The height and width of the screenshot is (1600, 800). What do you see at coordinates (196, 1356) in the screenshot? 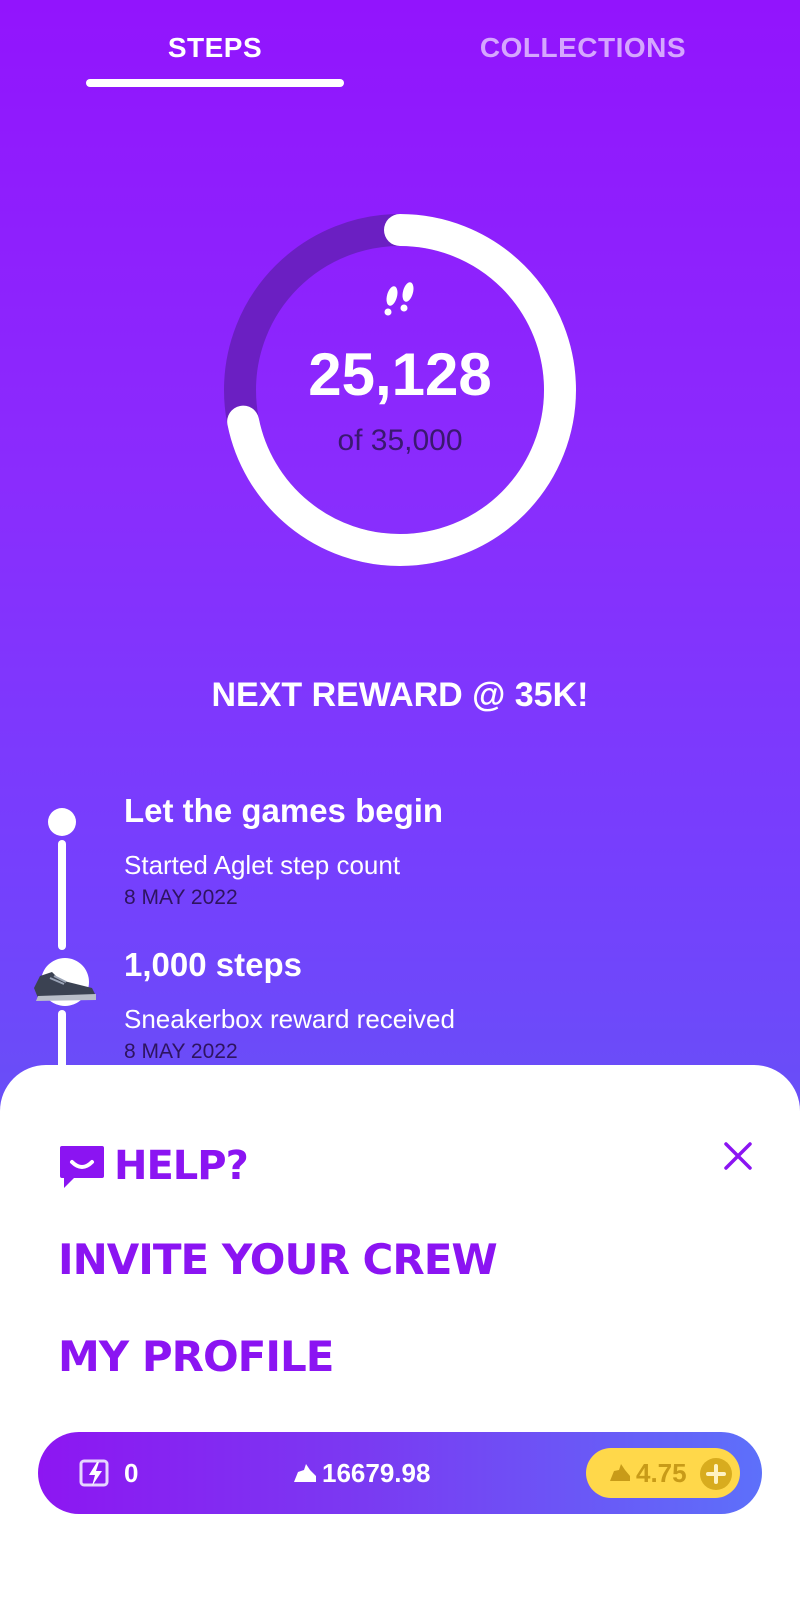
I see `my-profile-button: MY PROFILE` at bounding box center [196, 1356].